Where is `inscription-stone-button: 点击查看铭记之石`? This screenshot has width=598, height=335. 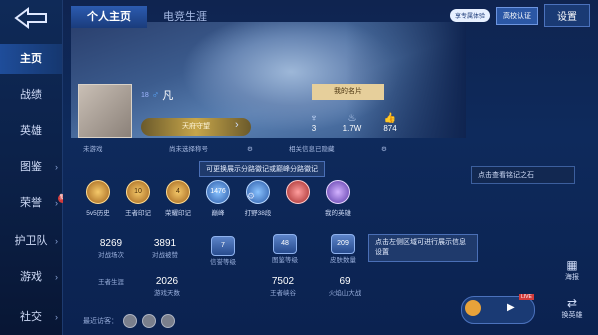
inscription-stone-button: 点击查看铭记之石 is located at coordinates (523, 175).